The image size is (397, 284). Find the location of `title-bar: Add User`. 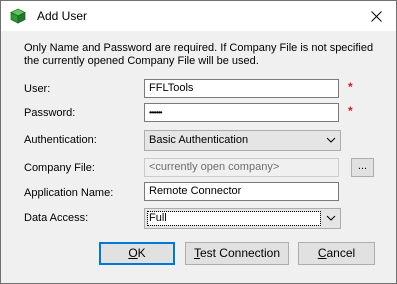

title-bar: Add User is located at coordinates (198, 16).